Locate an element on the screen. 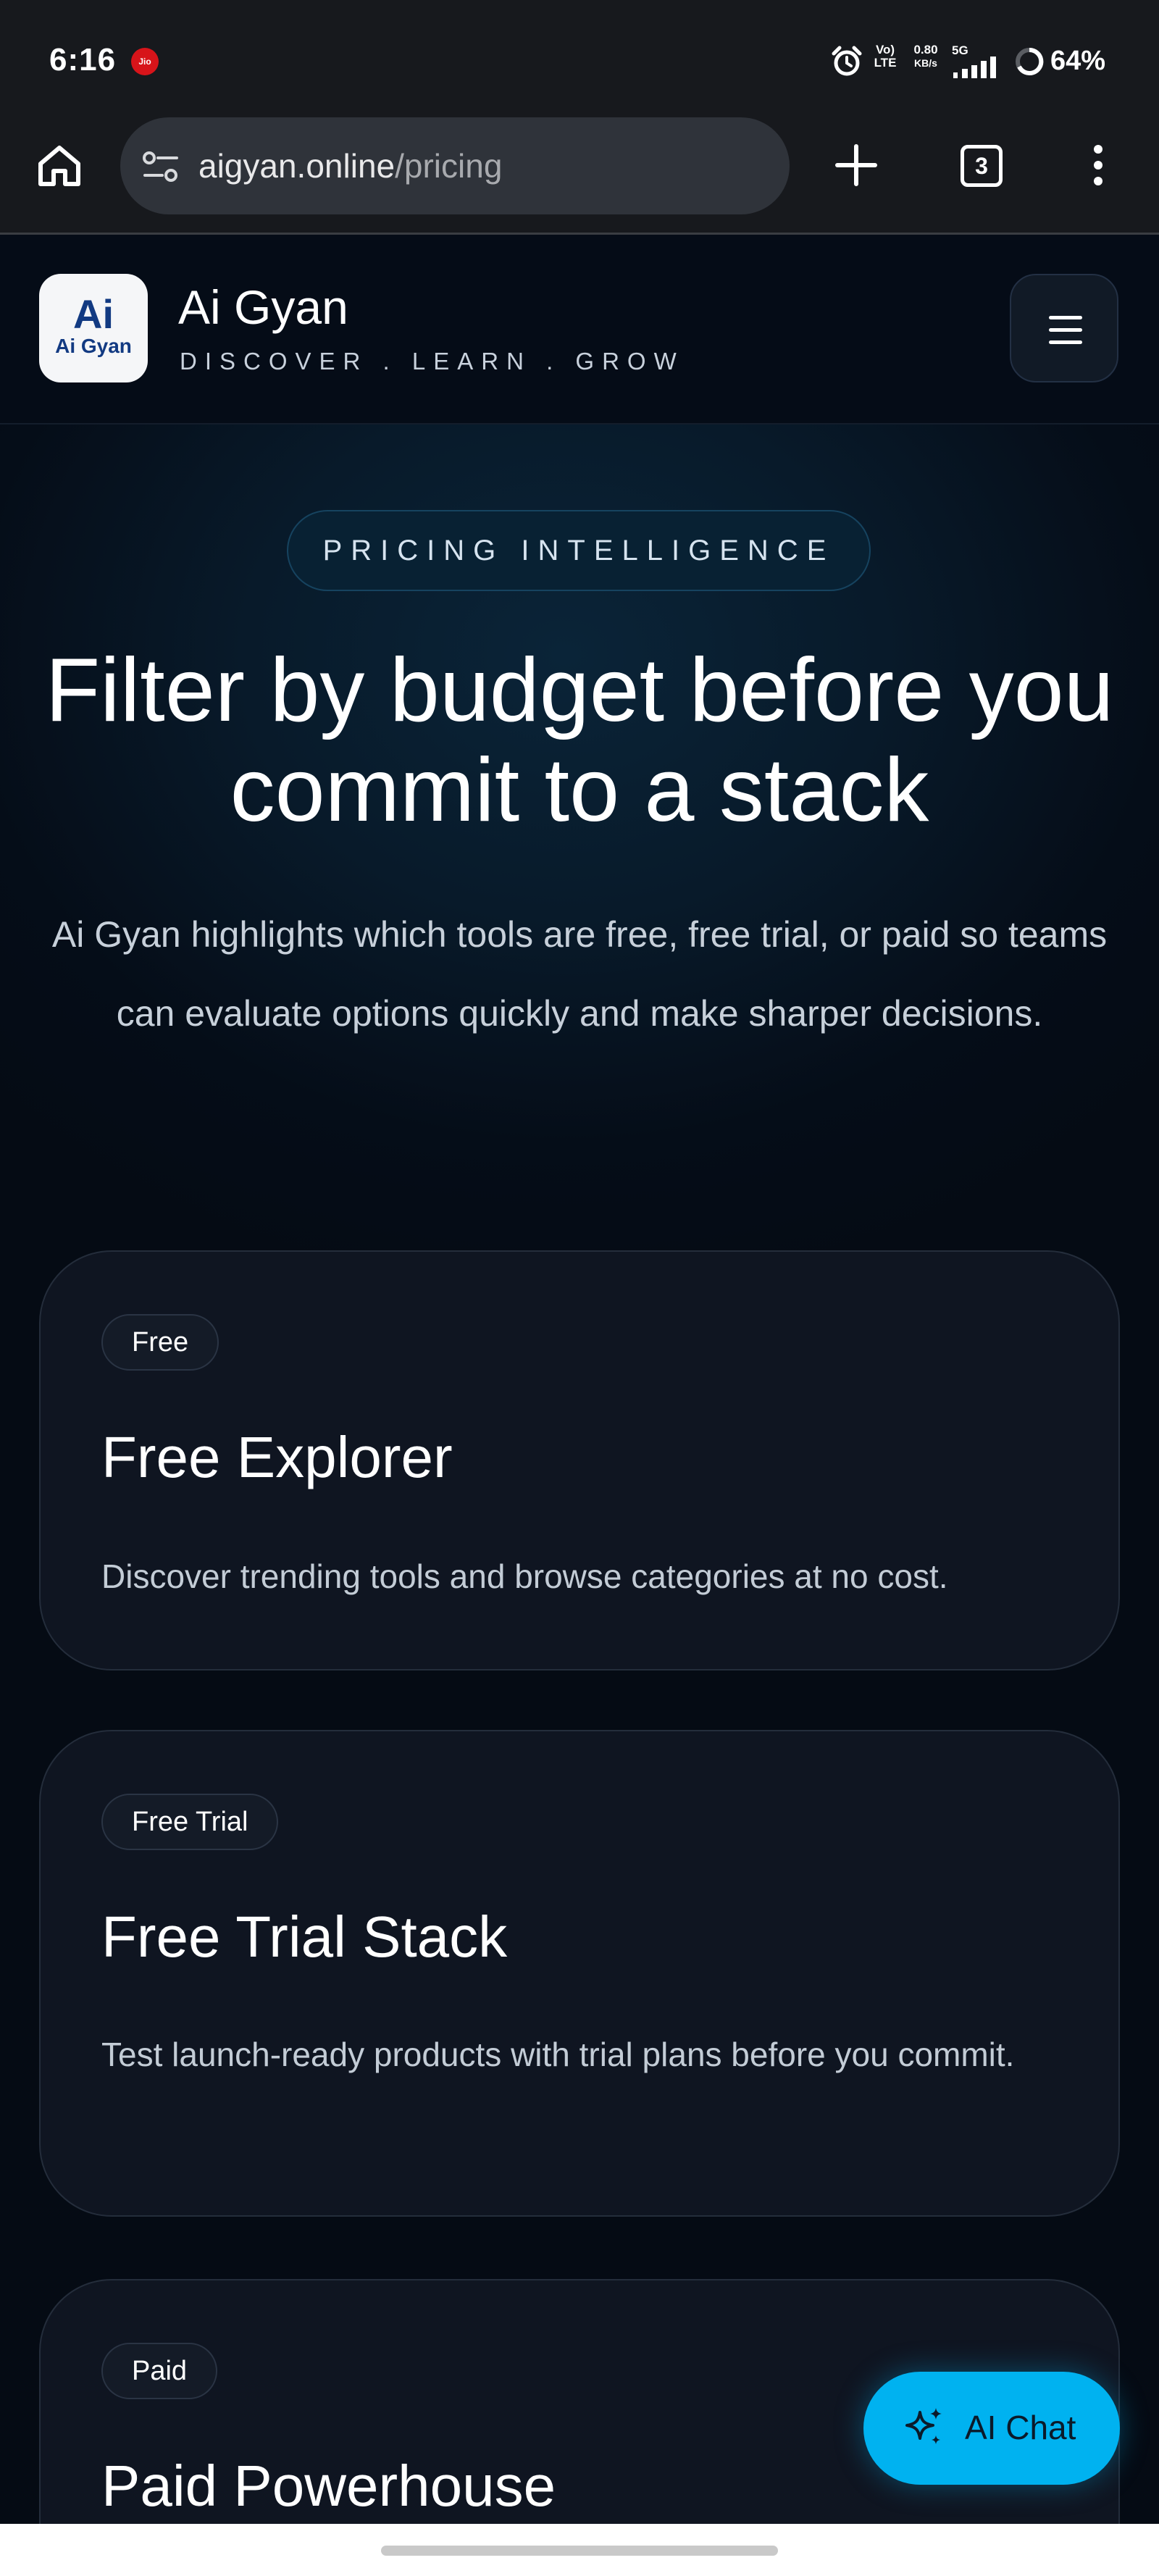 This screenshot has height=2576, width=1159. gesture-handle is located at coordinates (579, 2551).